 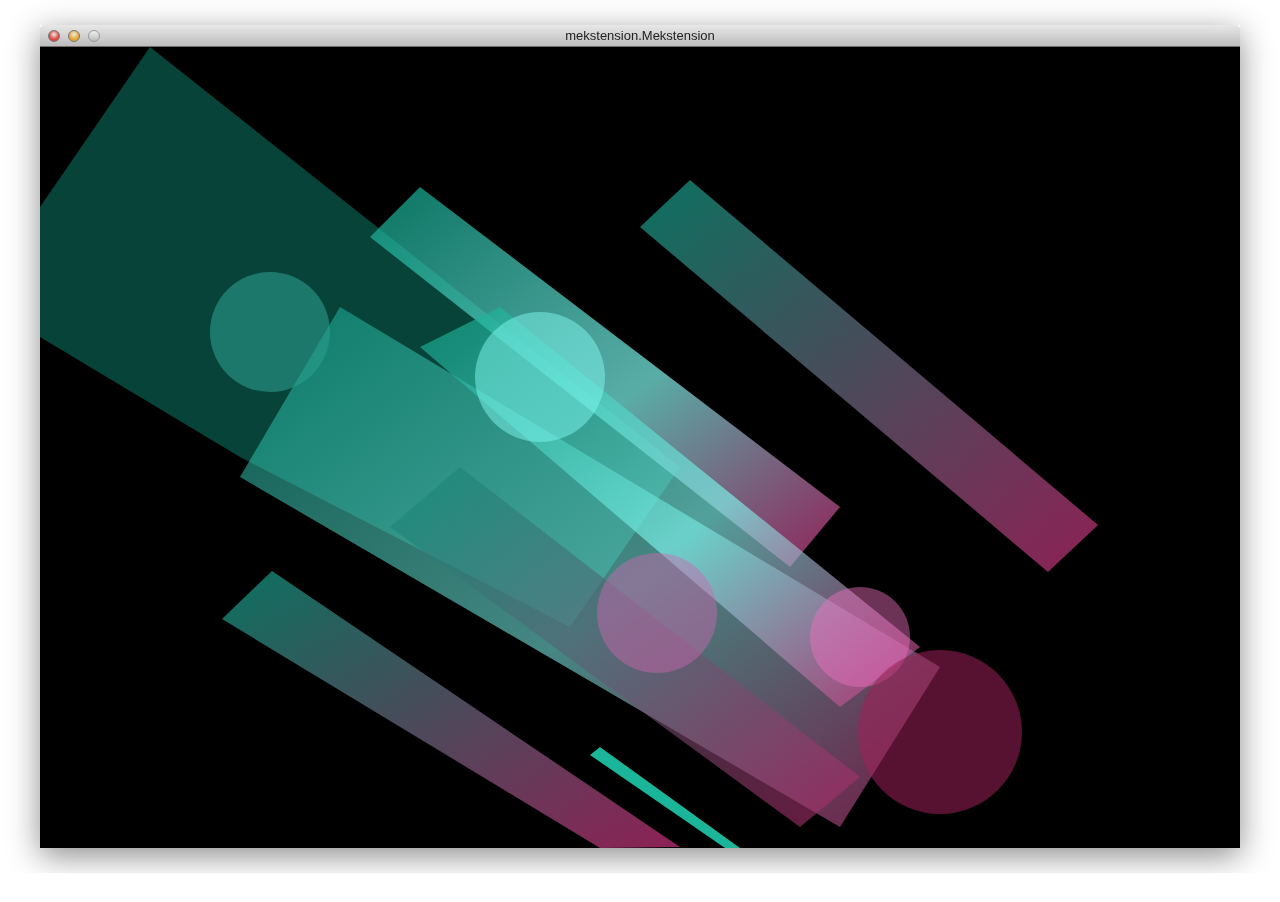 I want to click on close-button, so click(x=54, y=35).